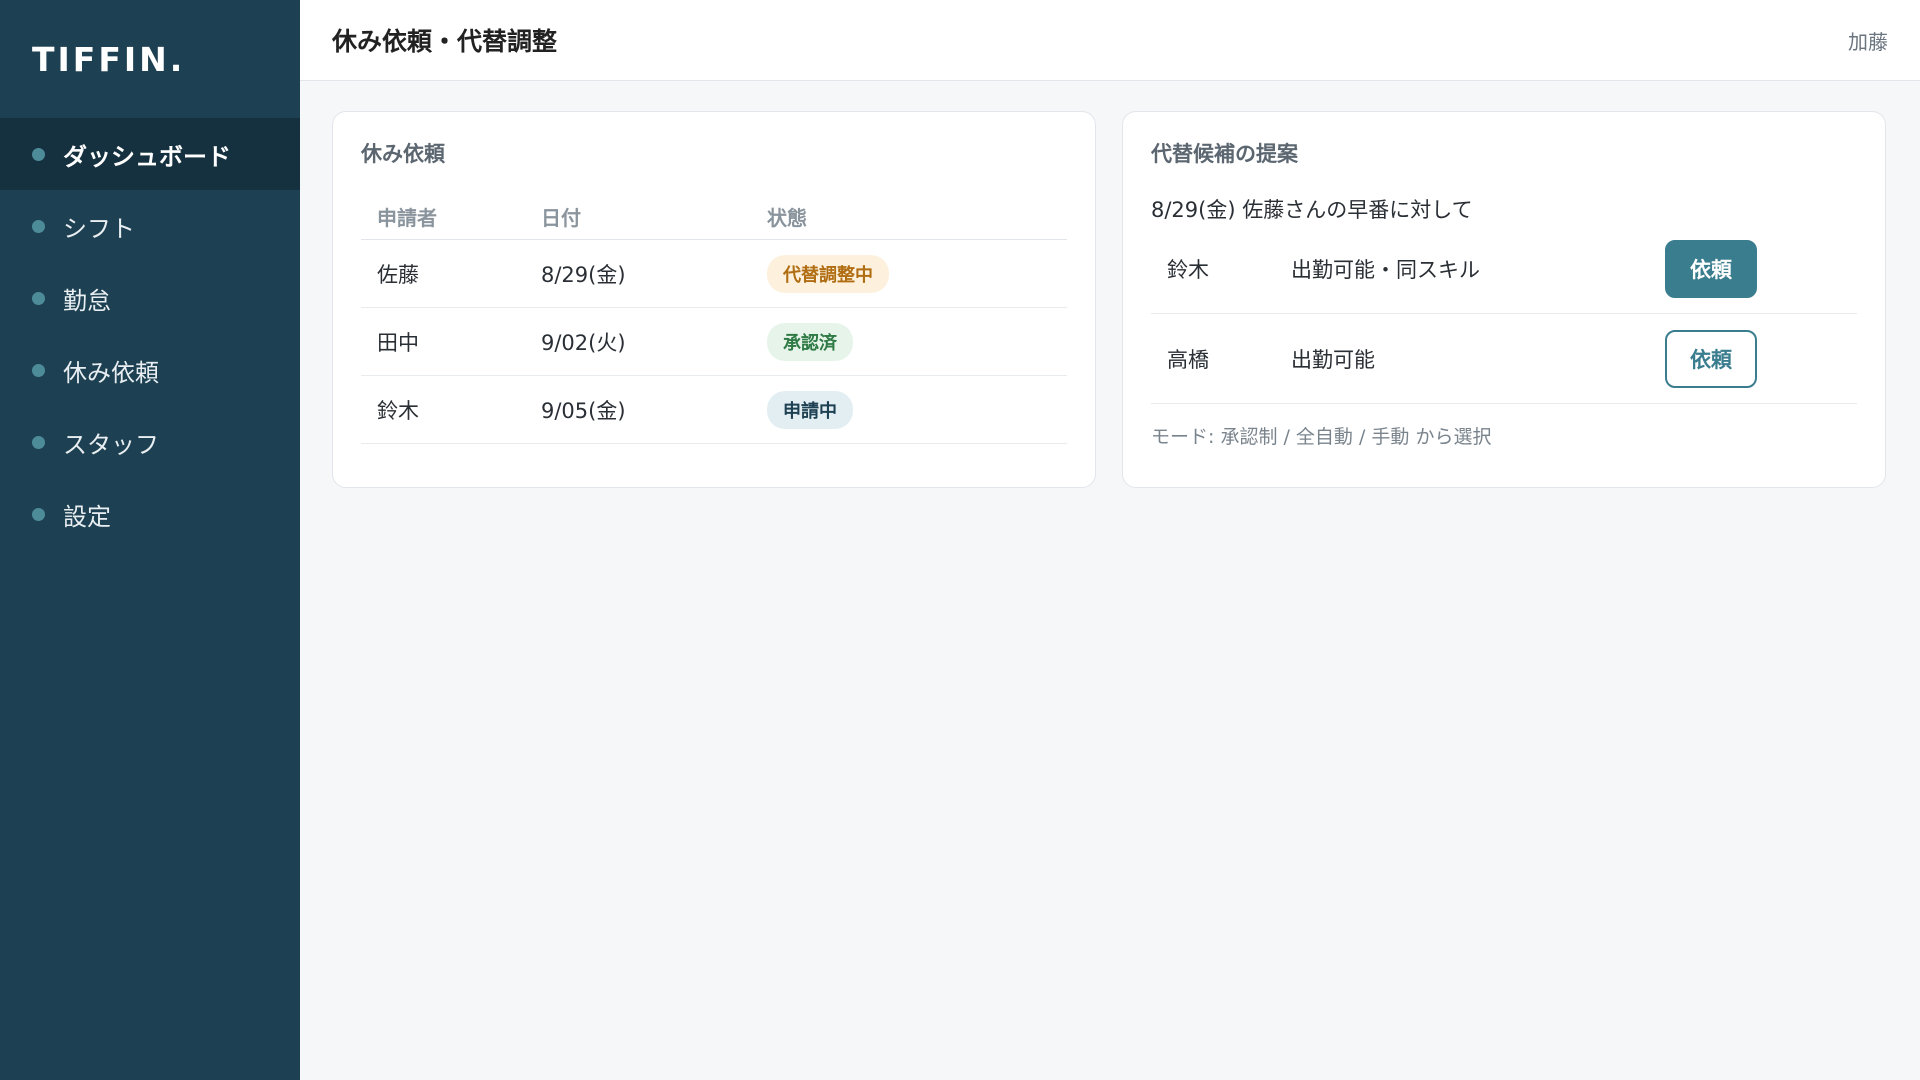  Describe the element at coordinates (445, 41) in the screenshot. I see `page-title: 休み依頼・代替調整` at that location.